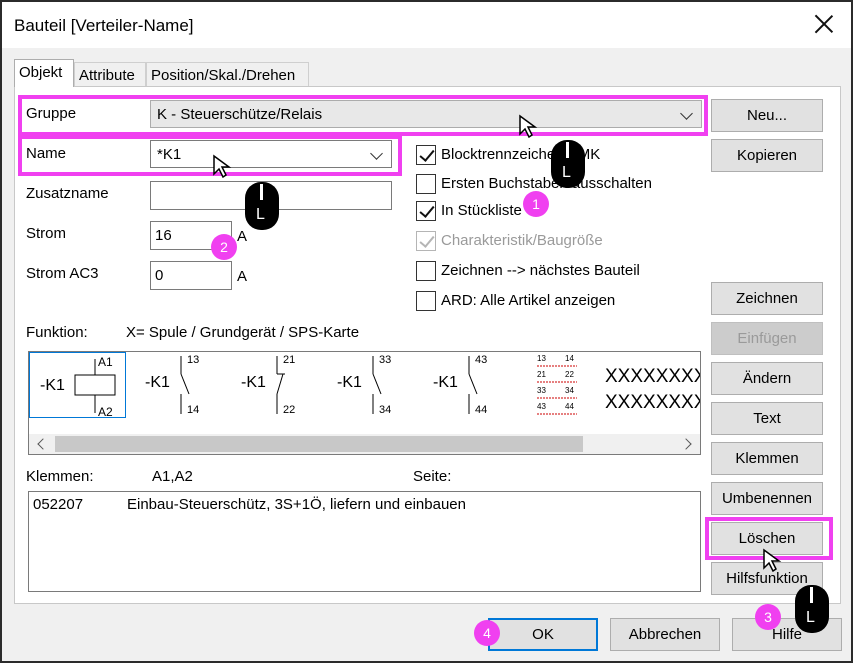 Image resolution: width=853 pixels, height=663 pixels. Describe the element at coordinates (528, 300) in the screenshot. I see `checkbox-label-ard: ARD: Alle Artikel anzeigen` at that location.